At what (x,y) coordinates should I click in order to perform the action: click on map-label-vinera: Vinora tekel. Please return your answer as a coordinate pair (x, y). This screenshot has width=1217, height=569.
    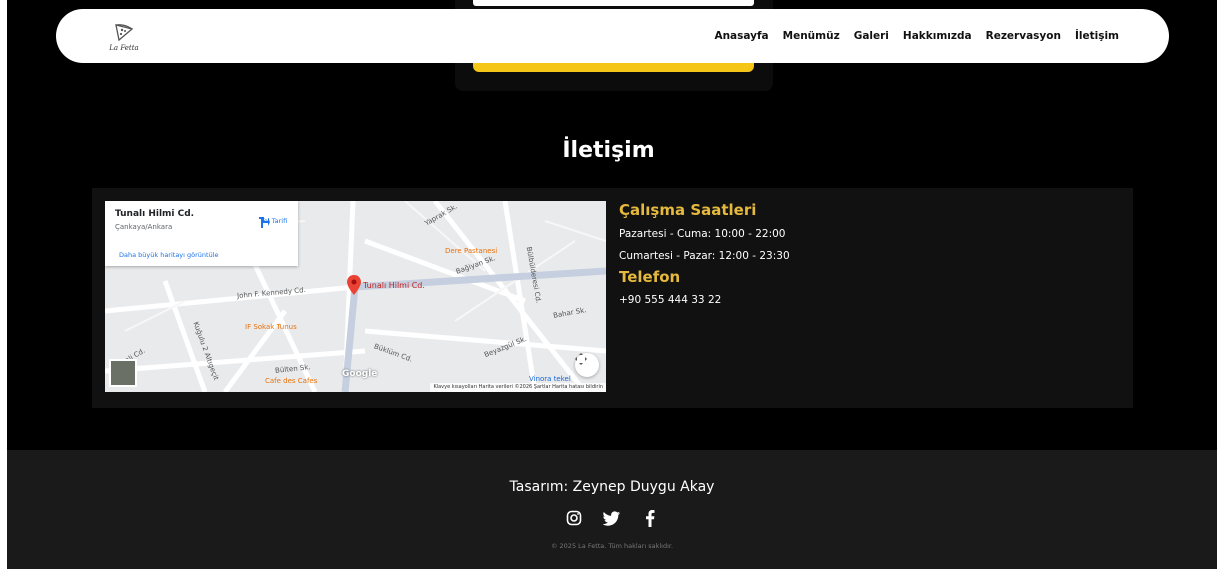
    Looking at the image, I should click on (550, 379).